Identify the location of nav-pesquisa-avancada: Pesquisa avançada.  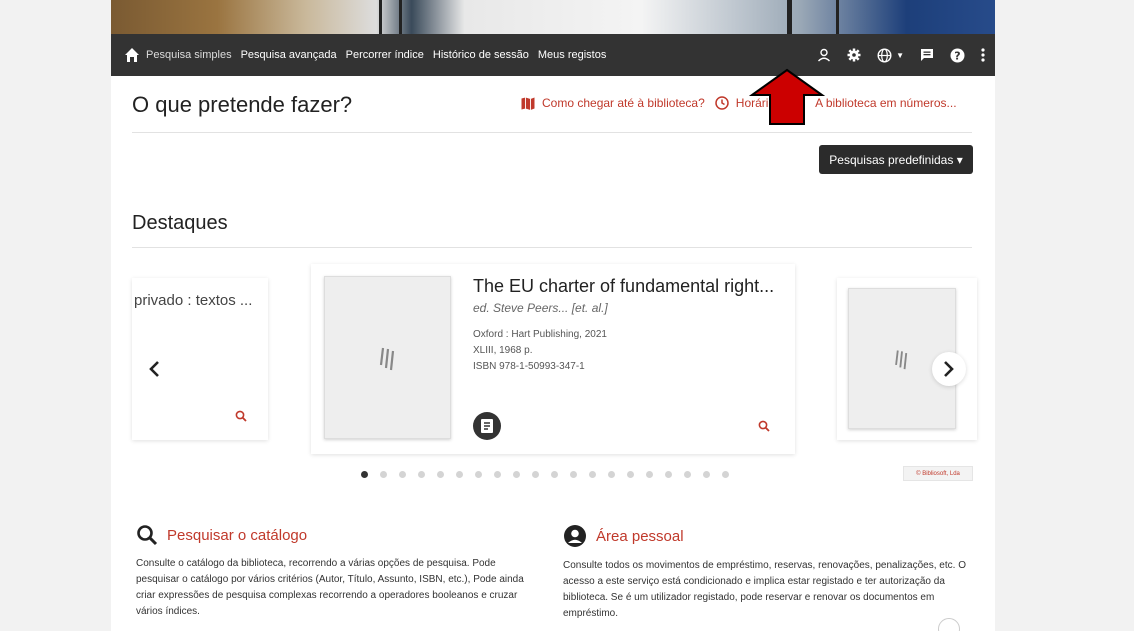
(289, 55).